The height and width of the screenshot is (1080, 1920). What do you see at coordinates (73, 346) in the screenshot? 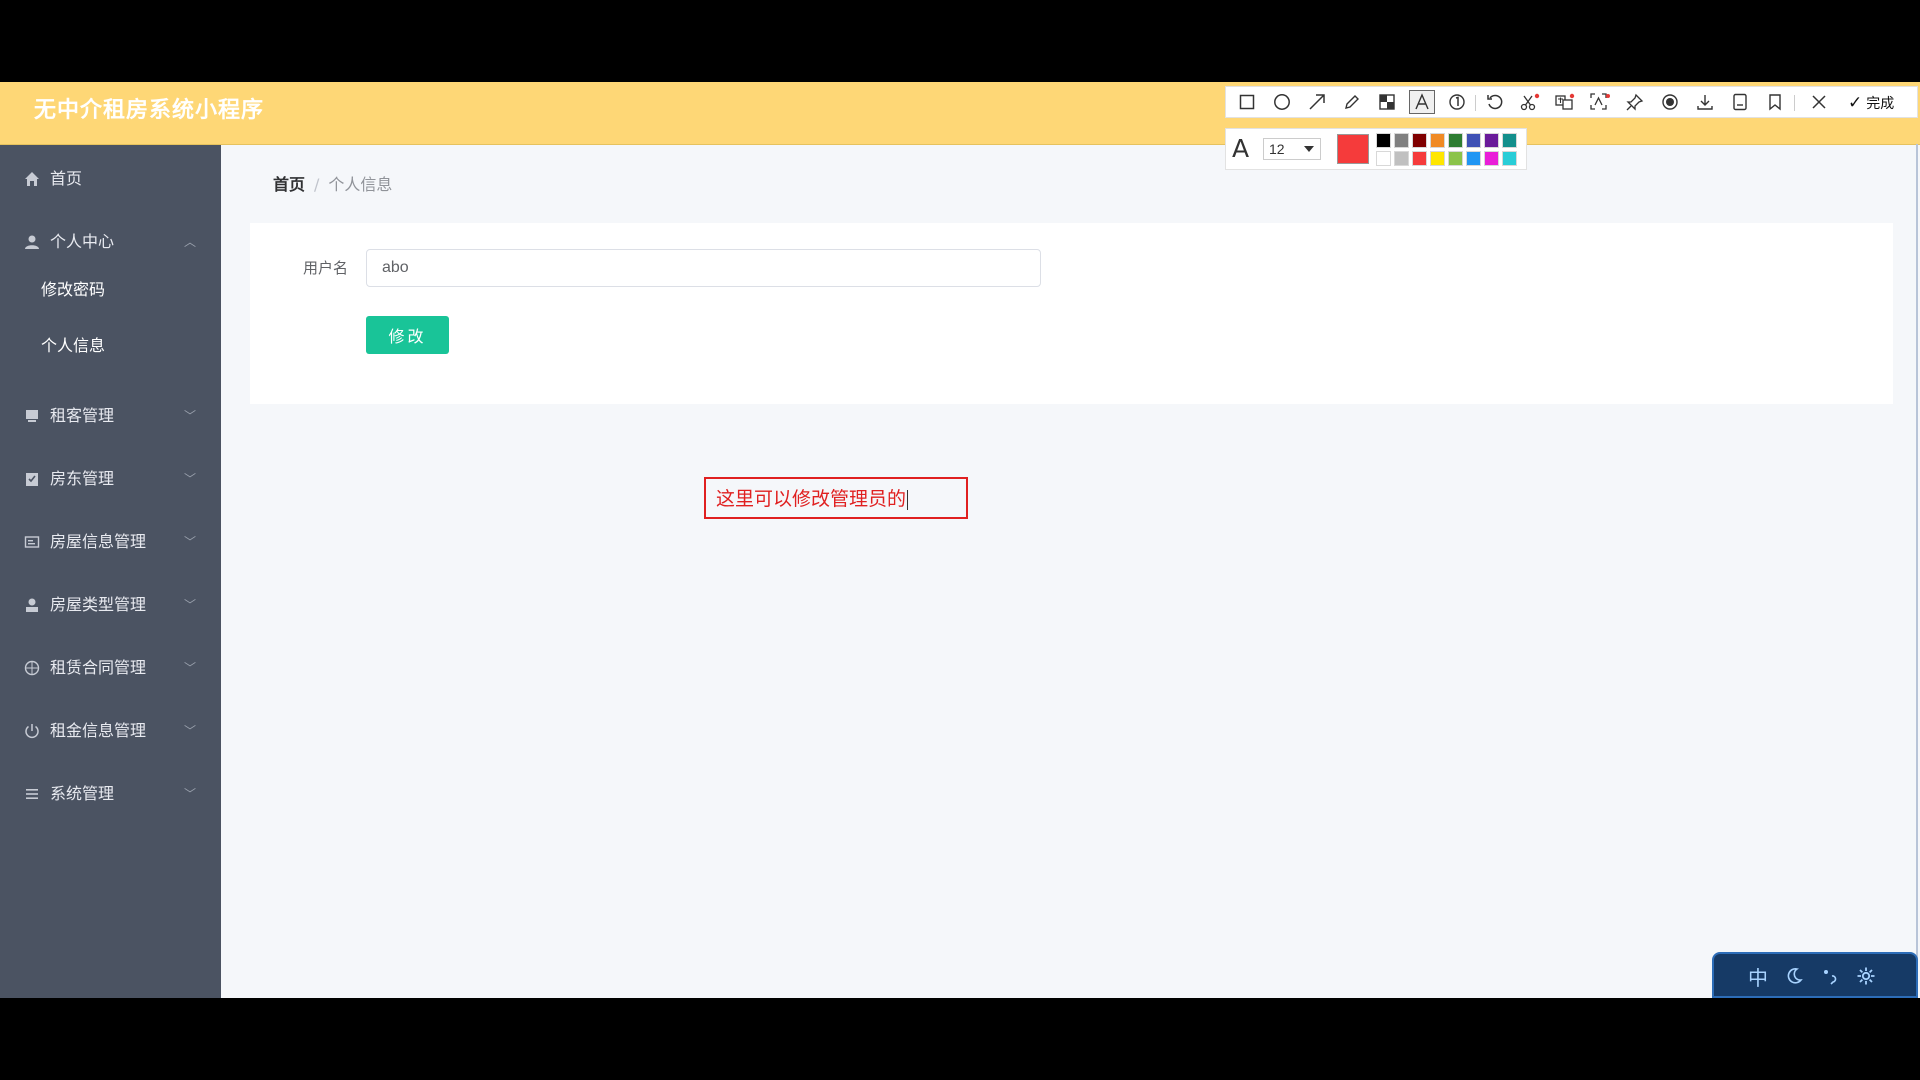
I see `sidebar-subitem-personal-info: 个人信息` at bounding box center [73, 346].